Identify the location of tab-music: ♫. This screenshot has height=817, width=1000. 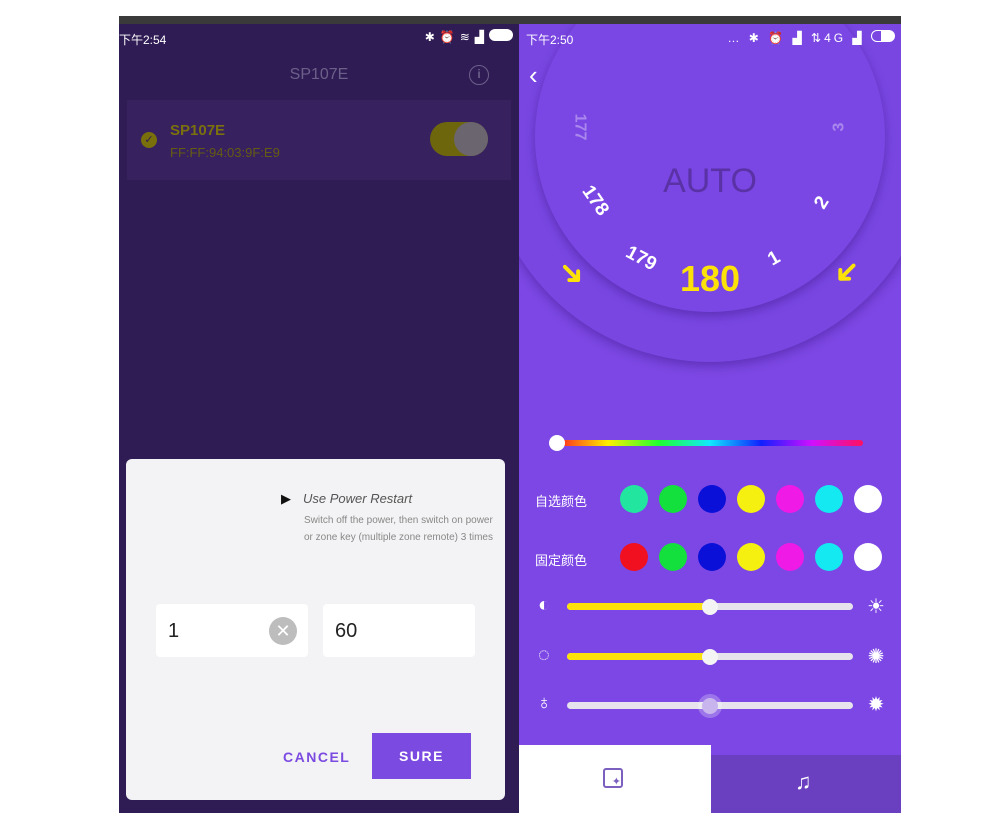
(806, 784).